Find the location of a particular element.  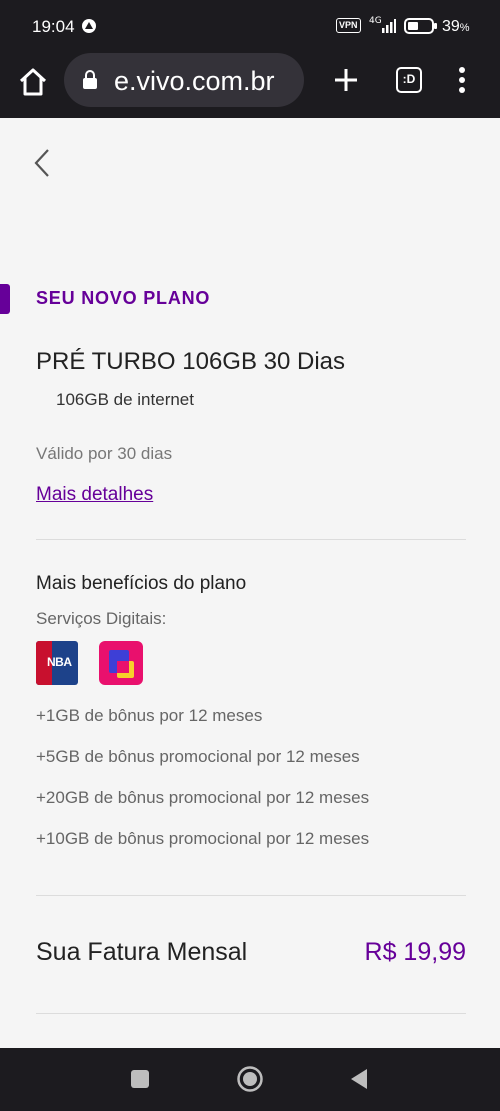

nba-logo: NBA is located at coordinates (57, 663).